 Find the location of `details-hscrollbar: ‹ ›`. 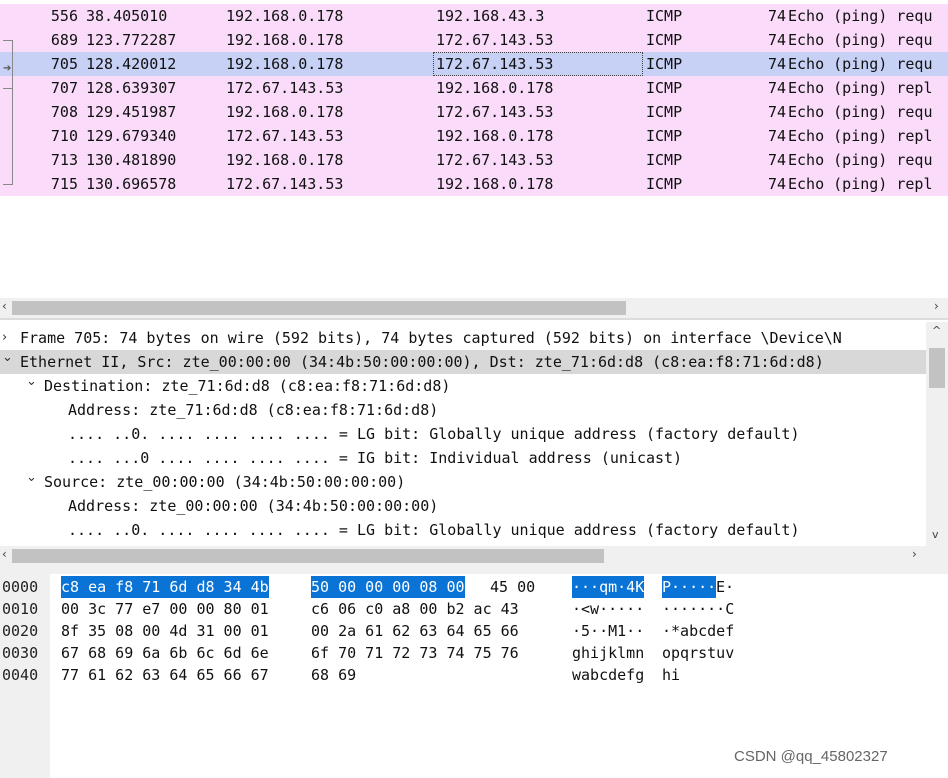

details-hscrollbar: ‹ › is located at coordinates (474, 556).